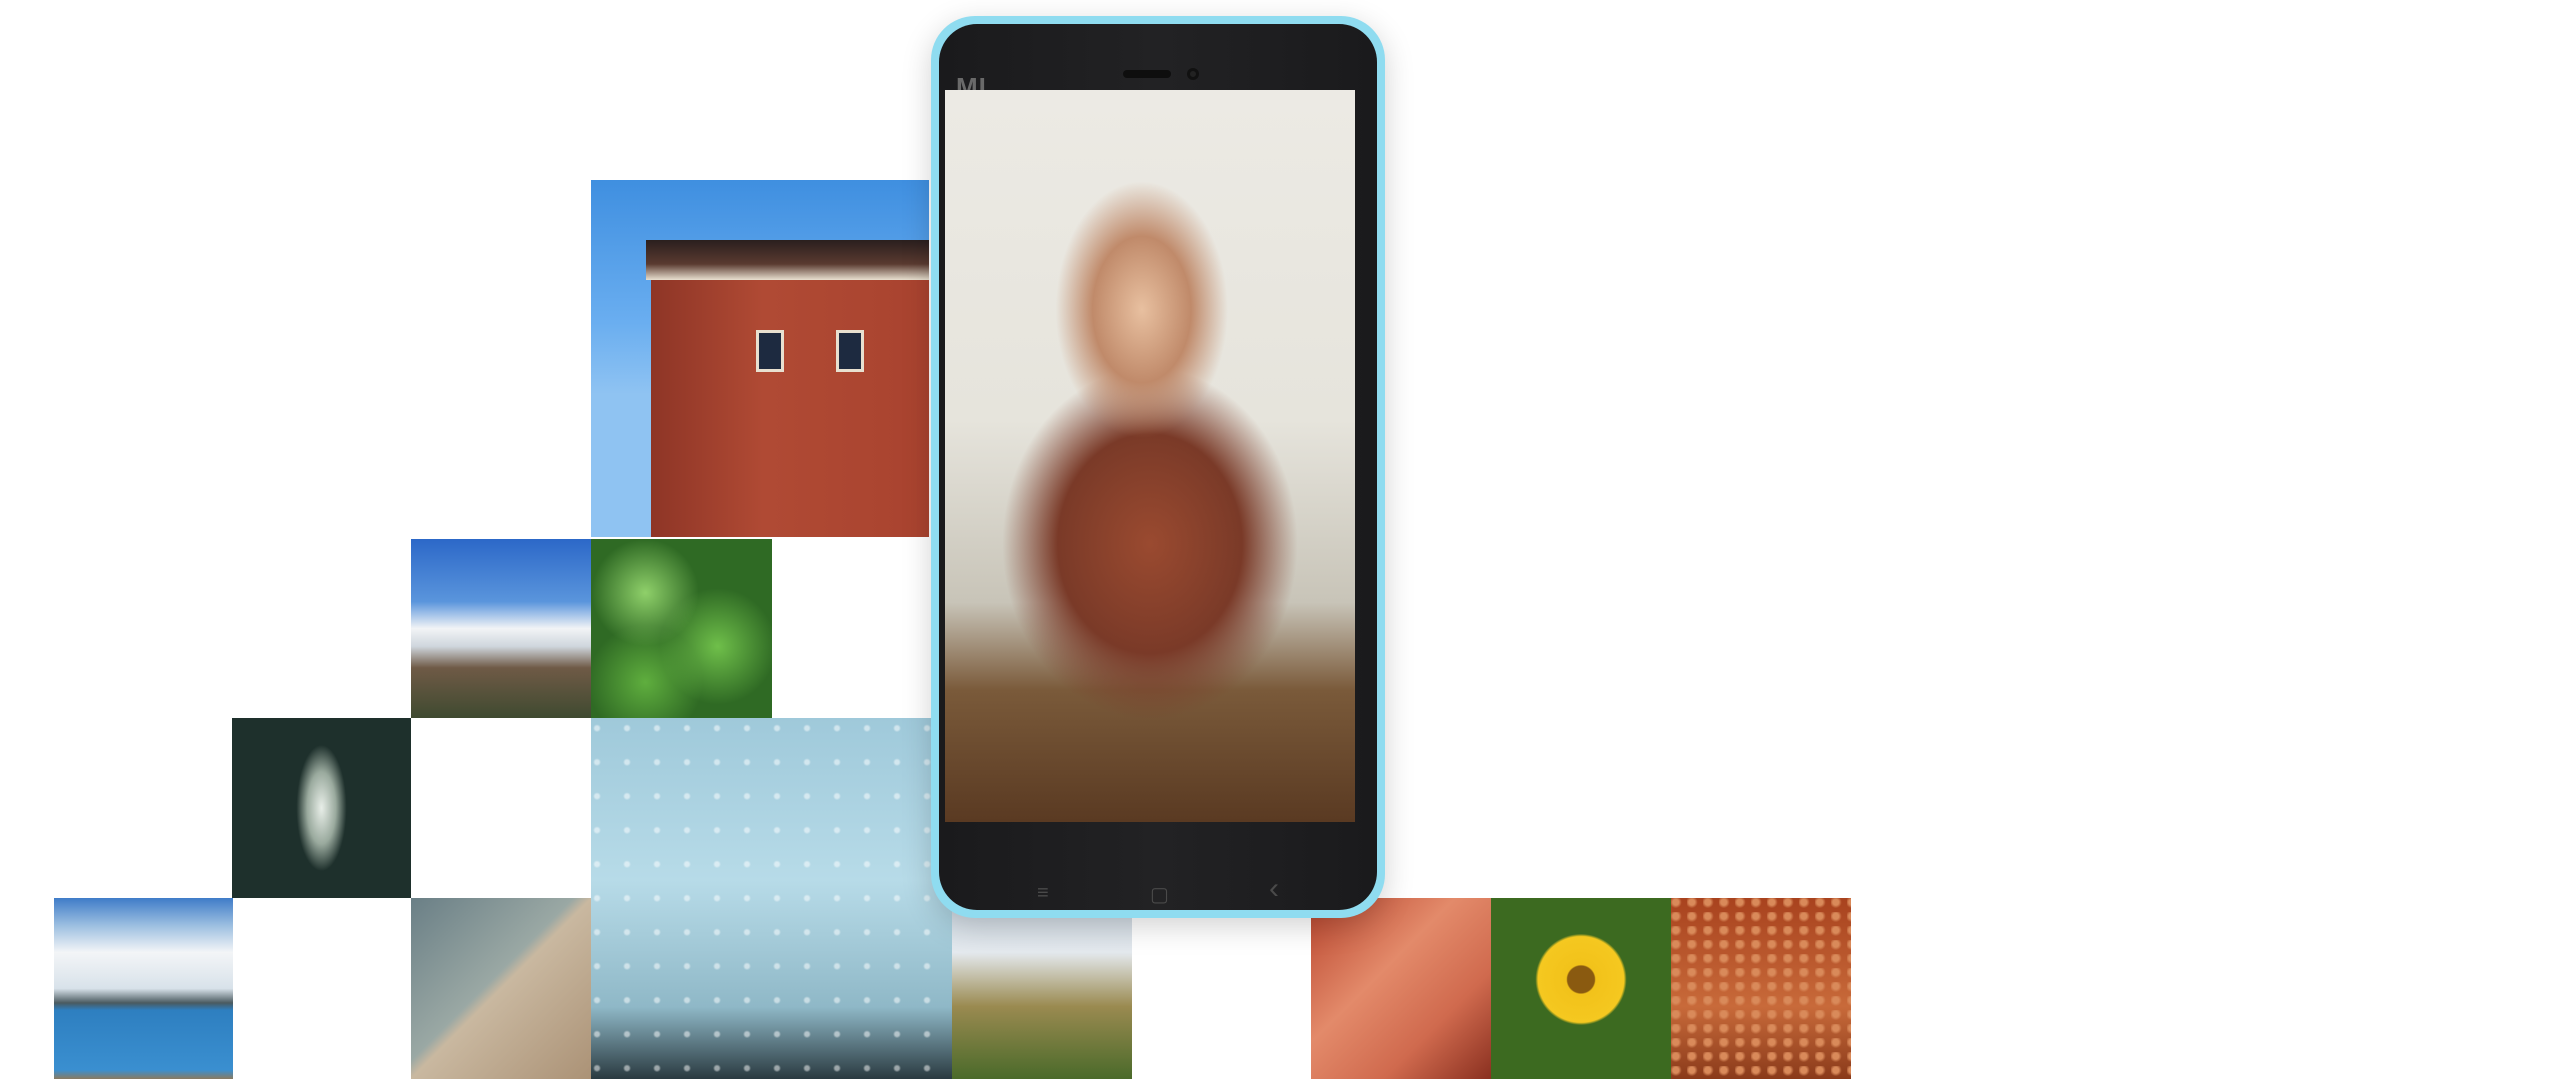  Describe the element at coordinates (760, 358) in the screenshot. I see `photo-red-building` at that location.